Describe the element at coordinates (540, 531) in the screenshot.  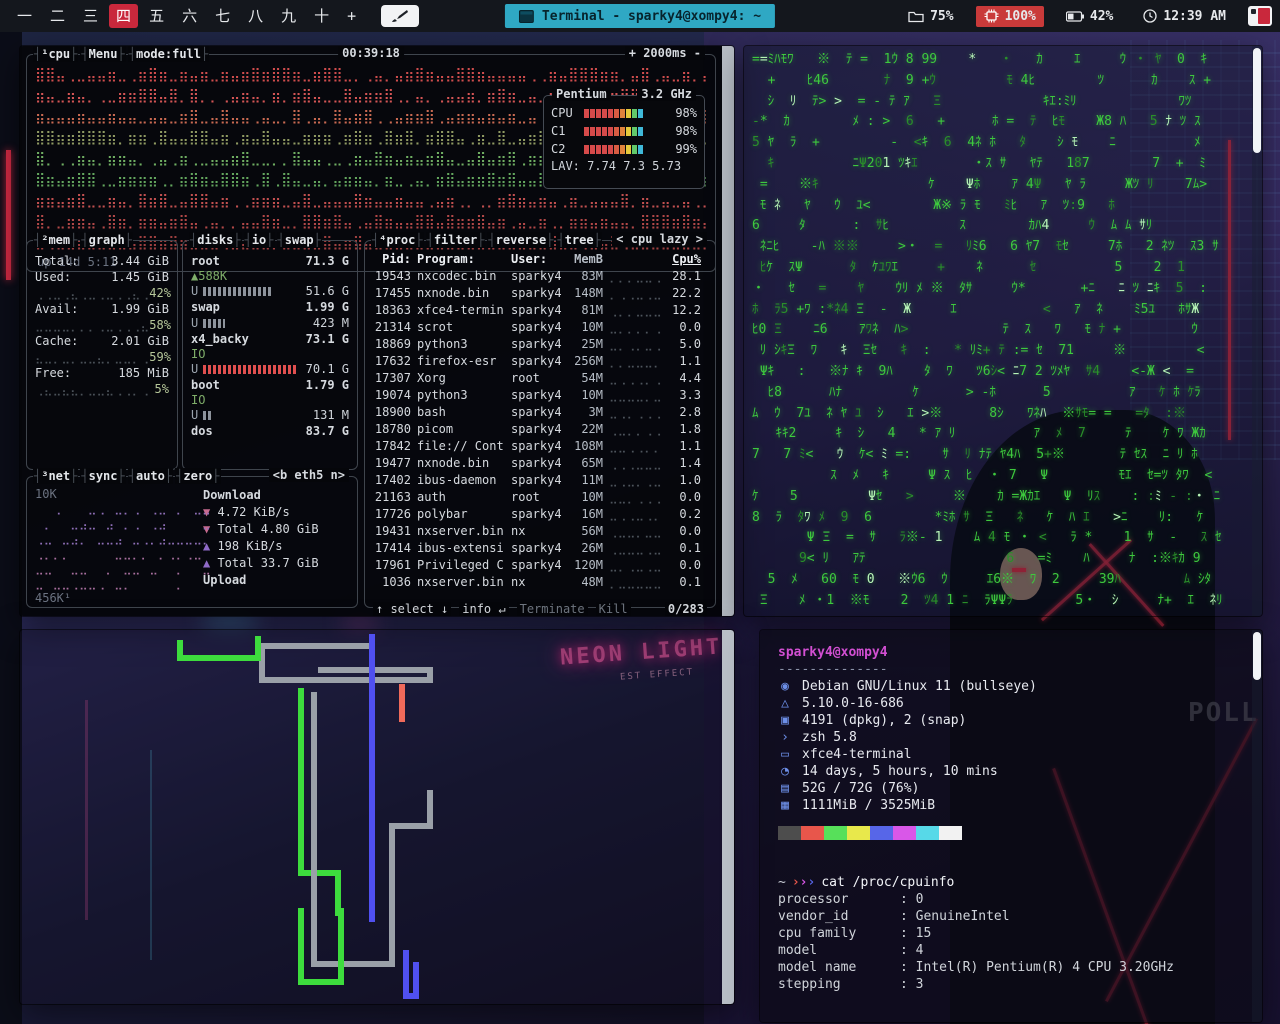
I see `process-row: 19431nxserver.binnx56M⢀⣀⣀⡀⣀⣀⢀0.0` at that location.